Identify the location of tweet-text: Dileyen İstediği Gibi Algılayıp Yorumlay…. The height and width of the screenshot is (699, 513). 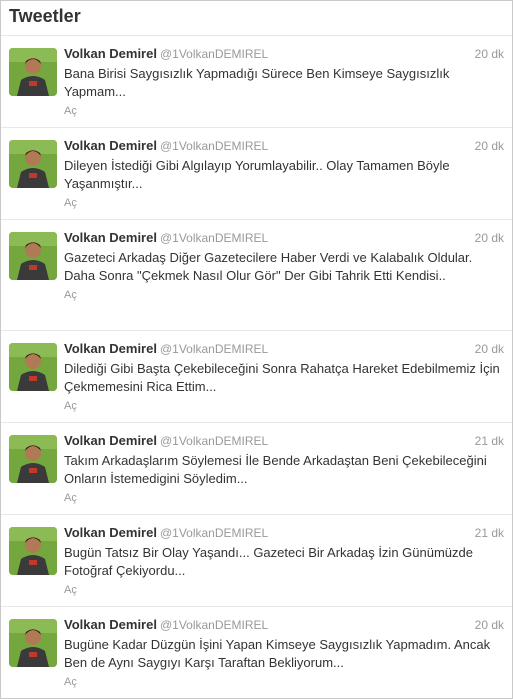
(257, 174).